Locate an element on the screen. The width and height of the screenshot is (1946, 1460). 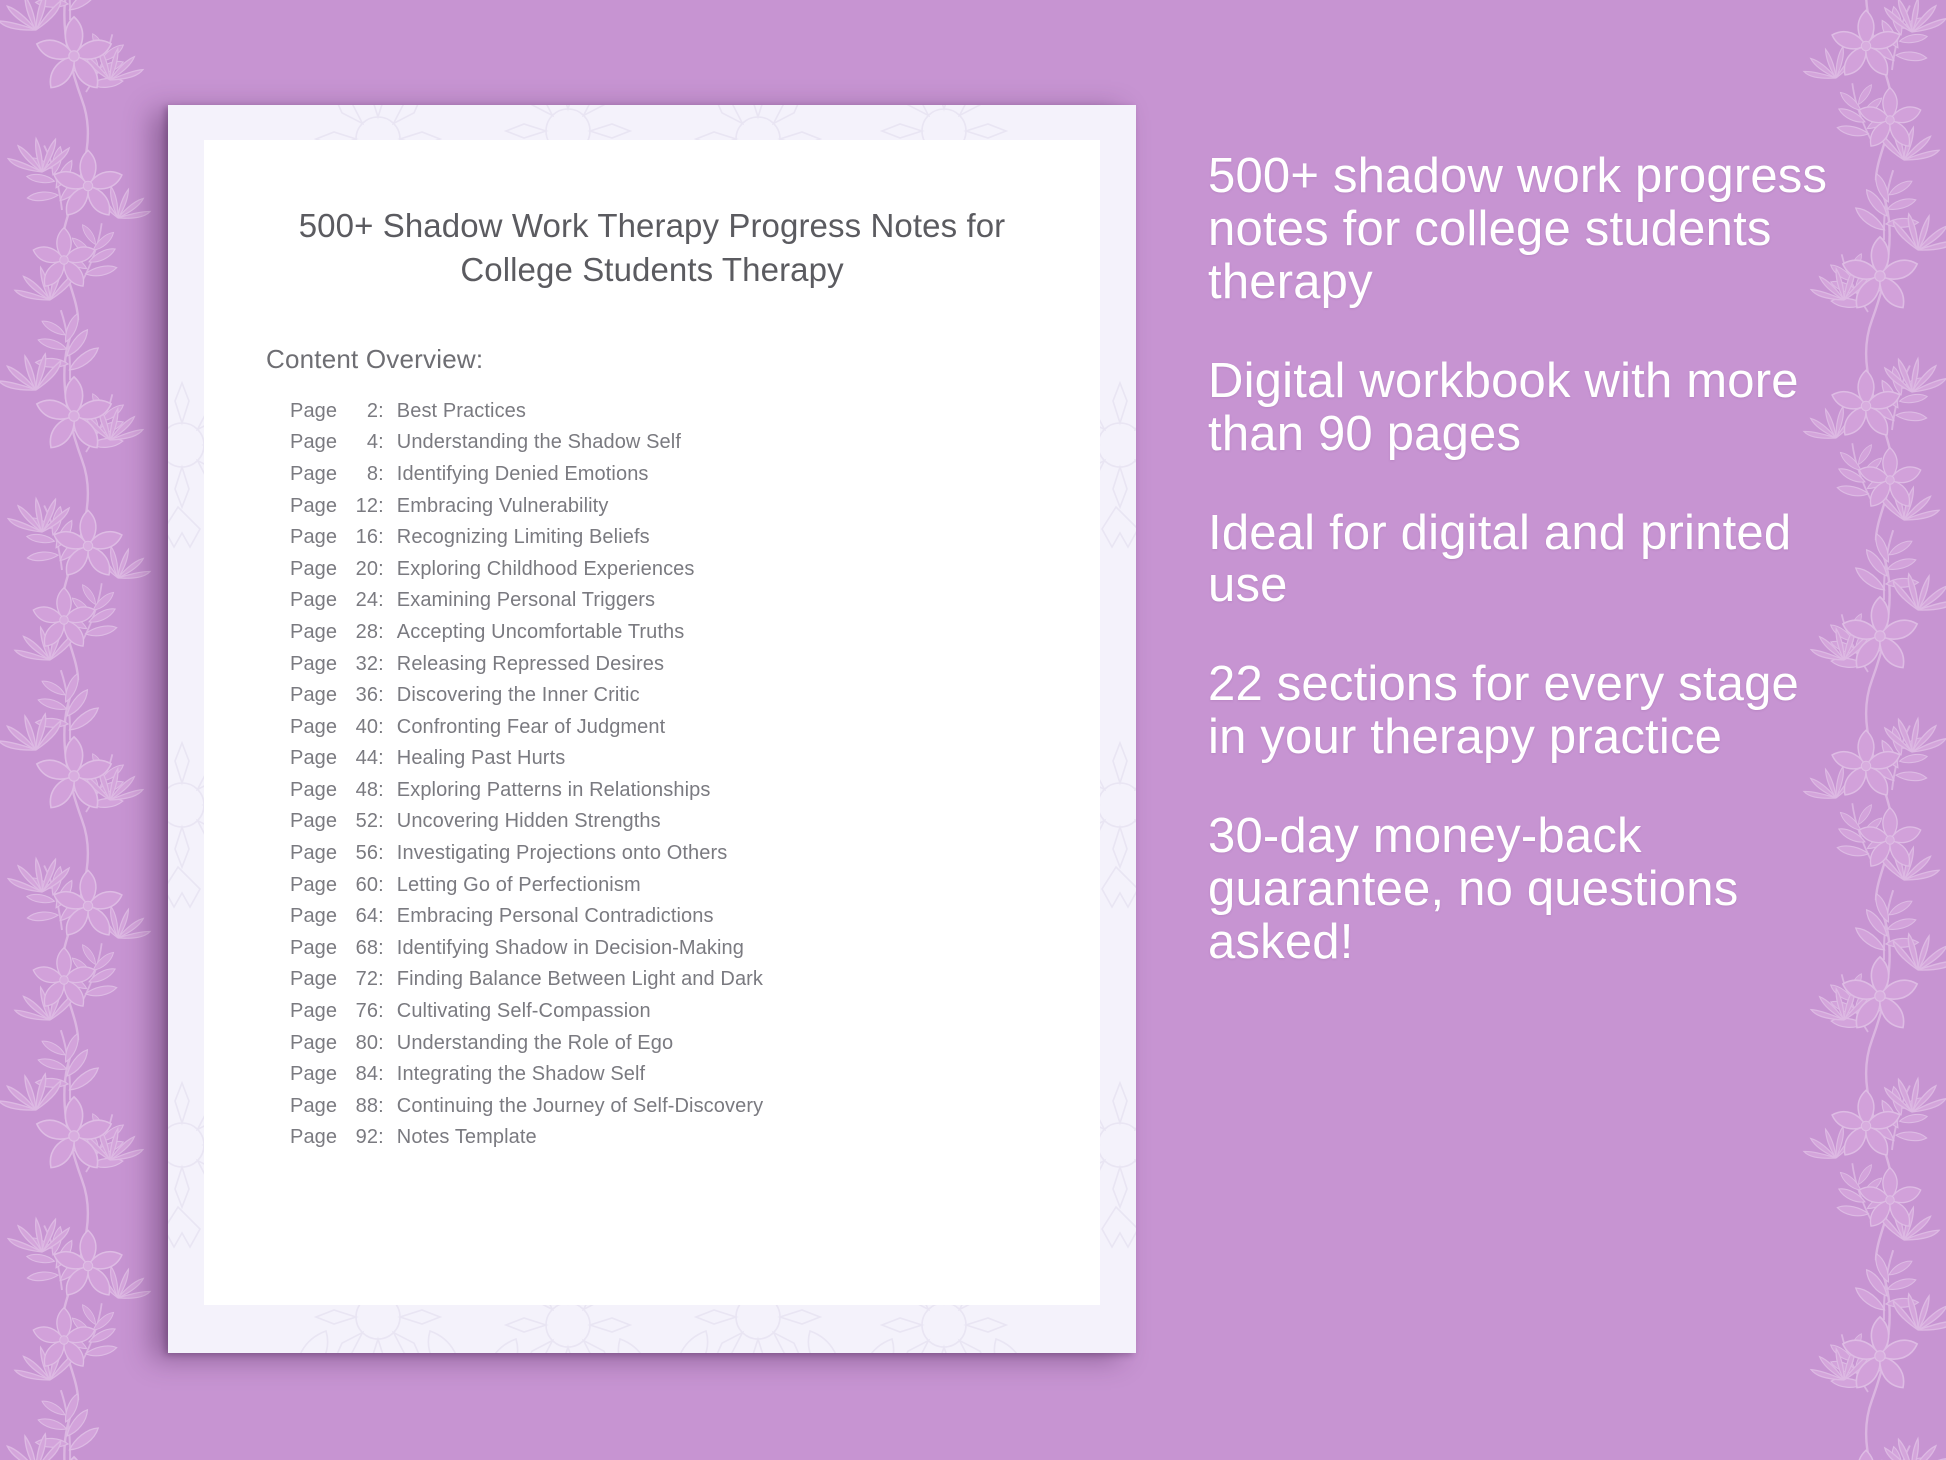
marketing-bullet: Ideal for digital and printed use is located at coordinates (1500, 559).